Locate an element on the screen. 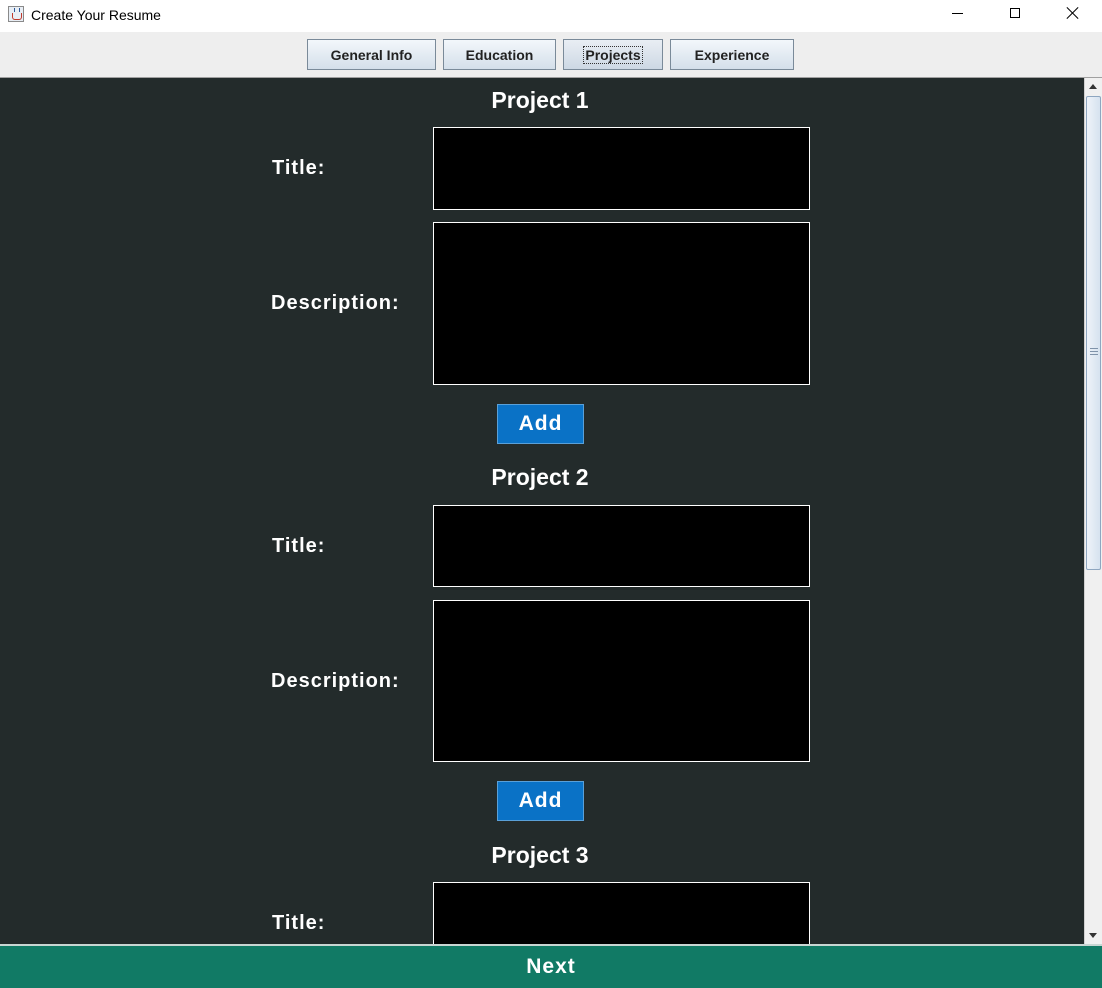 This screenshot has width=1102, height=988. minimize-button is located at coordinates (957, 16).